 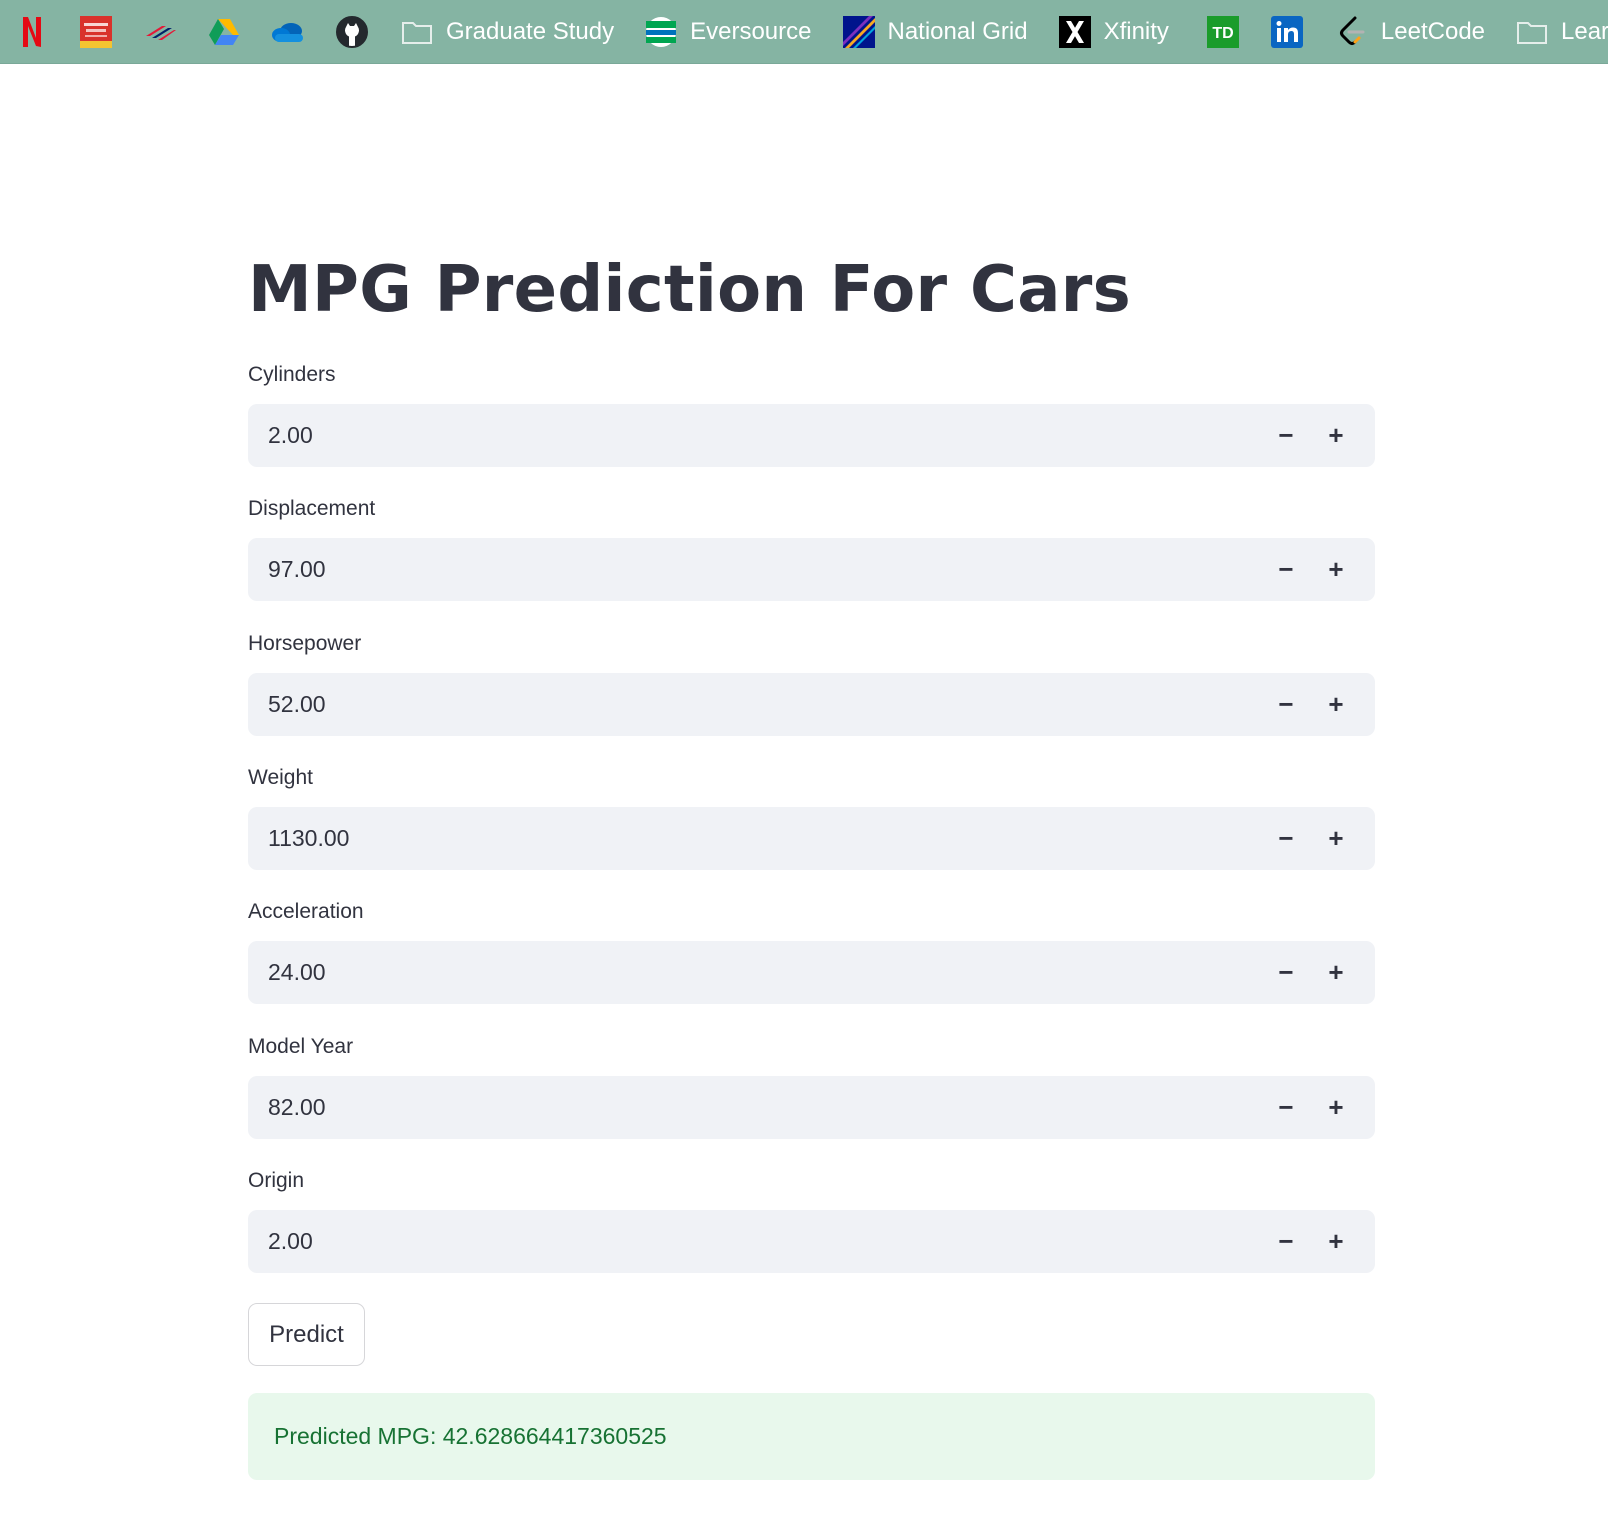 What do you see at coordinates (751, 31) in the screenshot?
I see `bookmark-label: Eversource` at bounding box center [751, 31].